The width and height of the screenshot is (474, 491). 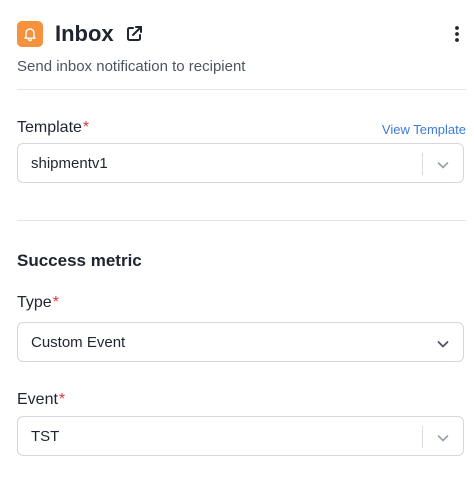 What do you see at coordinates (84, 33) in the screenshot?
I see `page-title: Inbox` at bounding box center [84, 33].